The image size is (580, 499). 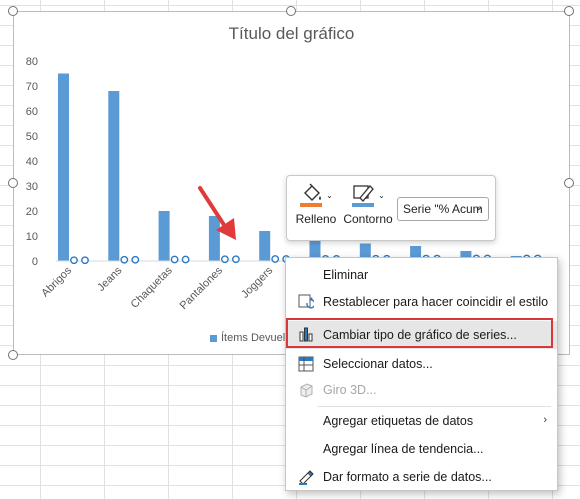 What do you see at coordinates (56, 281) in the screenshot?
I see `x-tick-label: Abrigos` at bounding box center [56, 281].